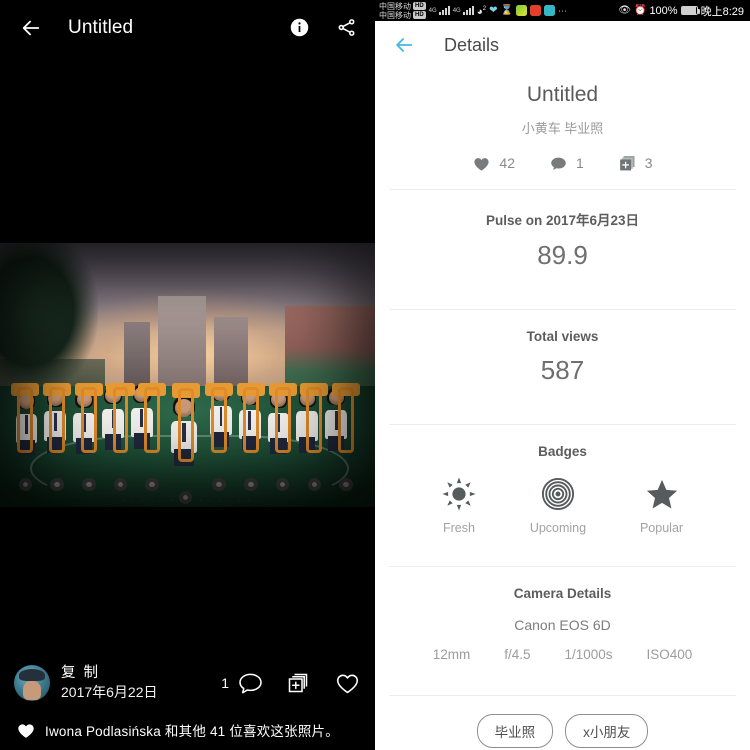 The height and width of the screenshot is (750, 750). What do you see at coordinates (419, 15) in the screenshot?
I see `hd-badge-2: HD` at bounding box center [419, 15].